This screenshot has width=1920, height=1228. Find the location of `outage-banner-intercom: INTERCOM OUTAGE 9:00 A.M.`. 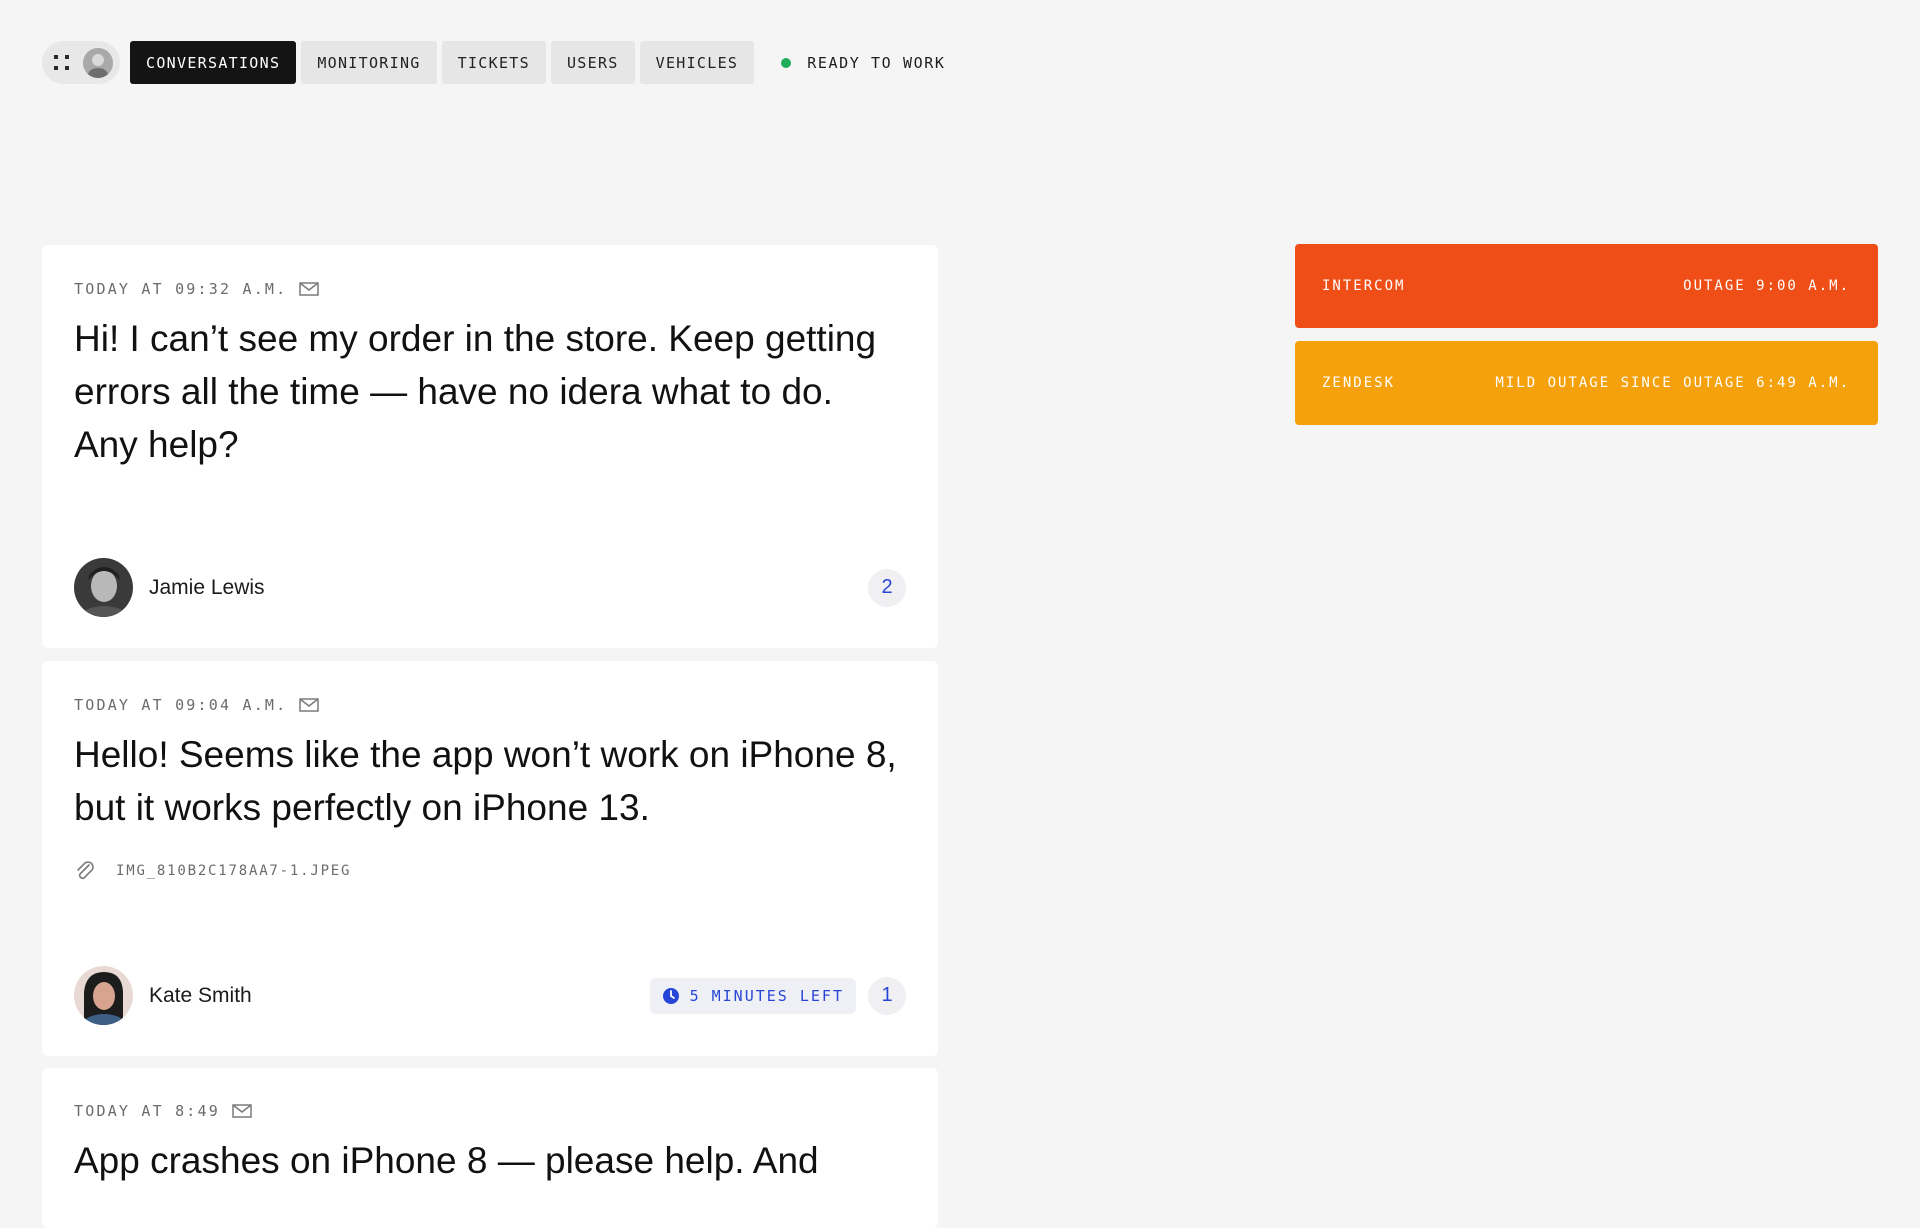

outage-banner-intercom: INTERCOM OUTAGE 9:00 A.M. is located at coordinates (1586, 286).